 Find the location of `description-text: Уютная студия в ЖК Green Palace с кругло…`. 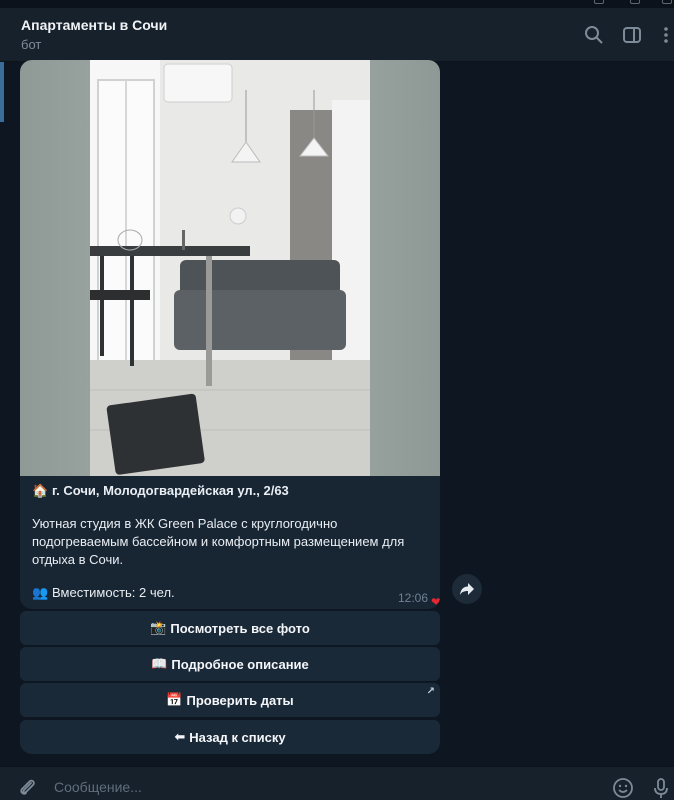

description-text: Уютная студия в ЖК Green Palace с кругло… is located at coordinates (218, 541).